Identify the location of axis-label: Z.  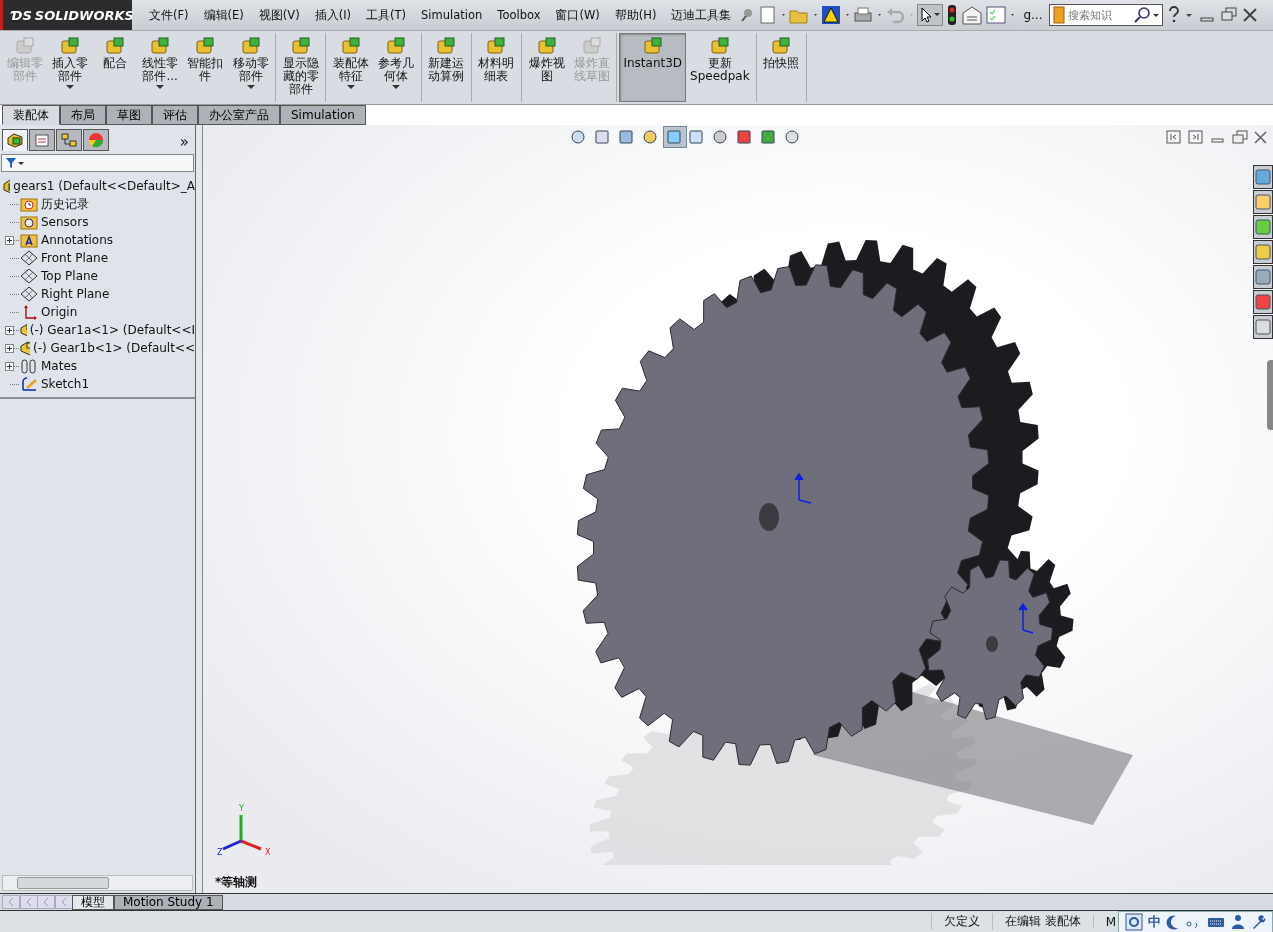
(220, 852).